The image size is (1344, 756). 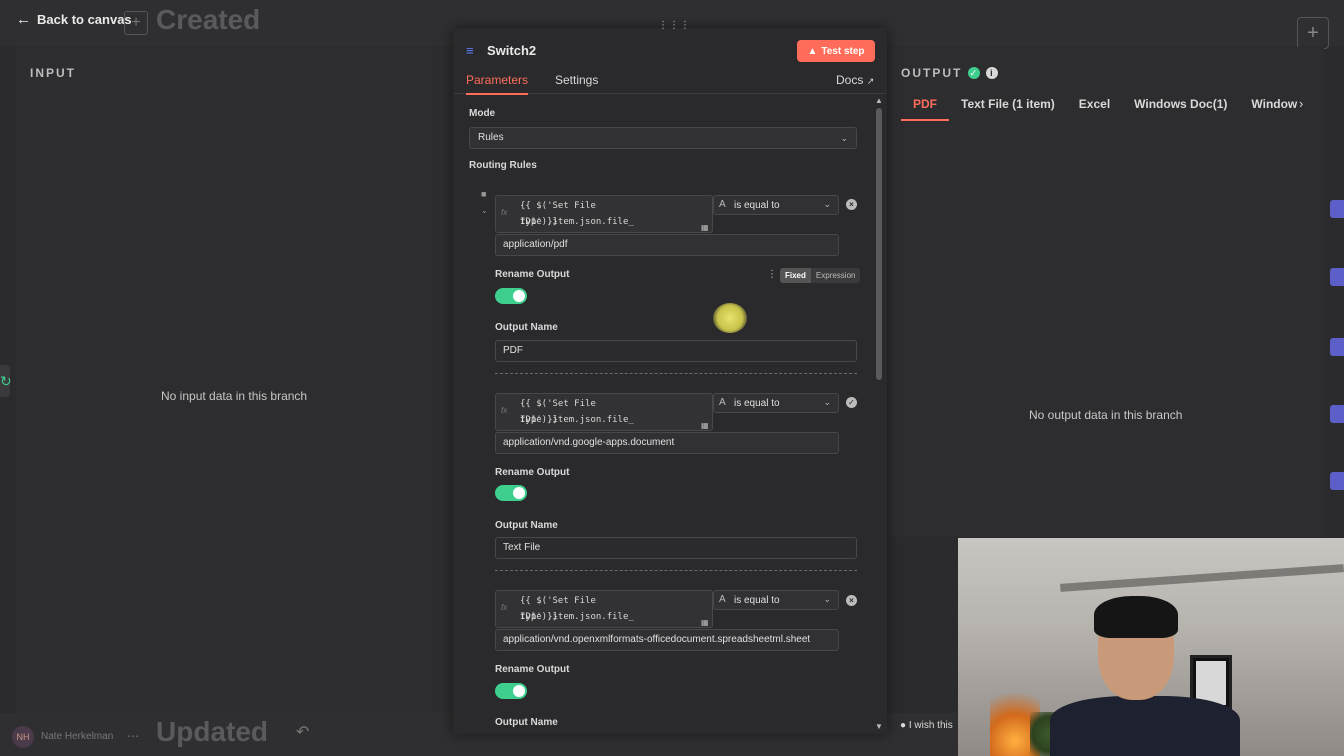 What do you see at coordinates (1145, 726) in the screenshot?
I see `webcam-person-body` at bounding box center [1145, 726].